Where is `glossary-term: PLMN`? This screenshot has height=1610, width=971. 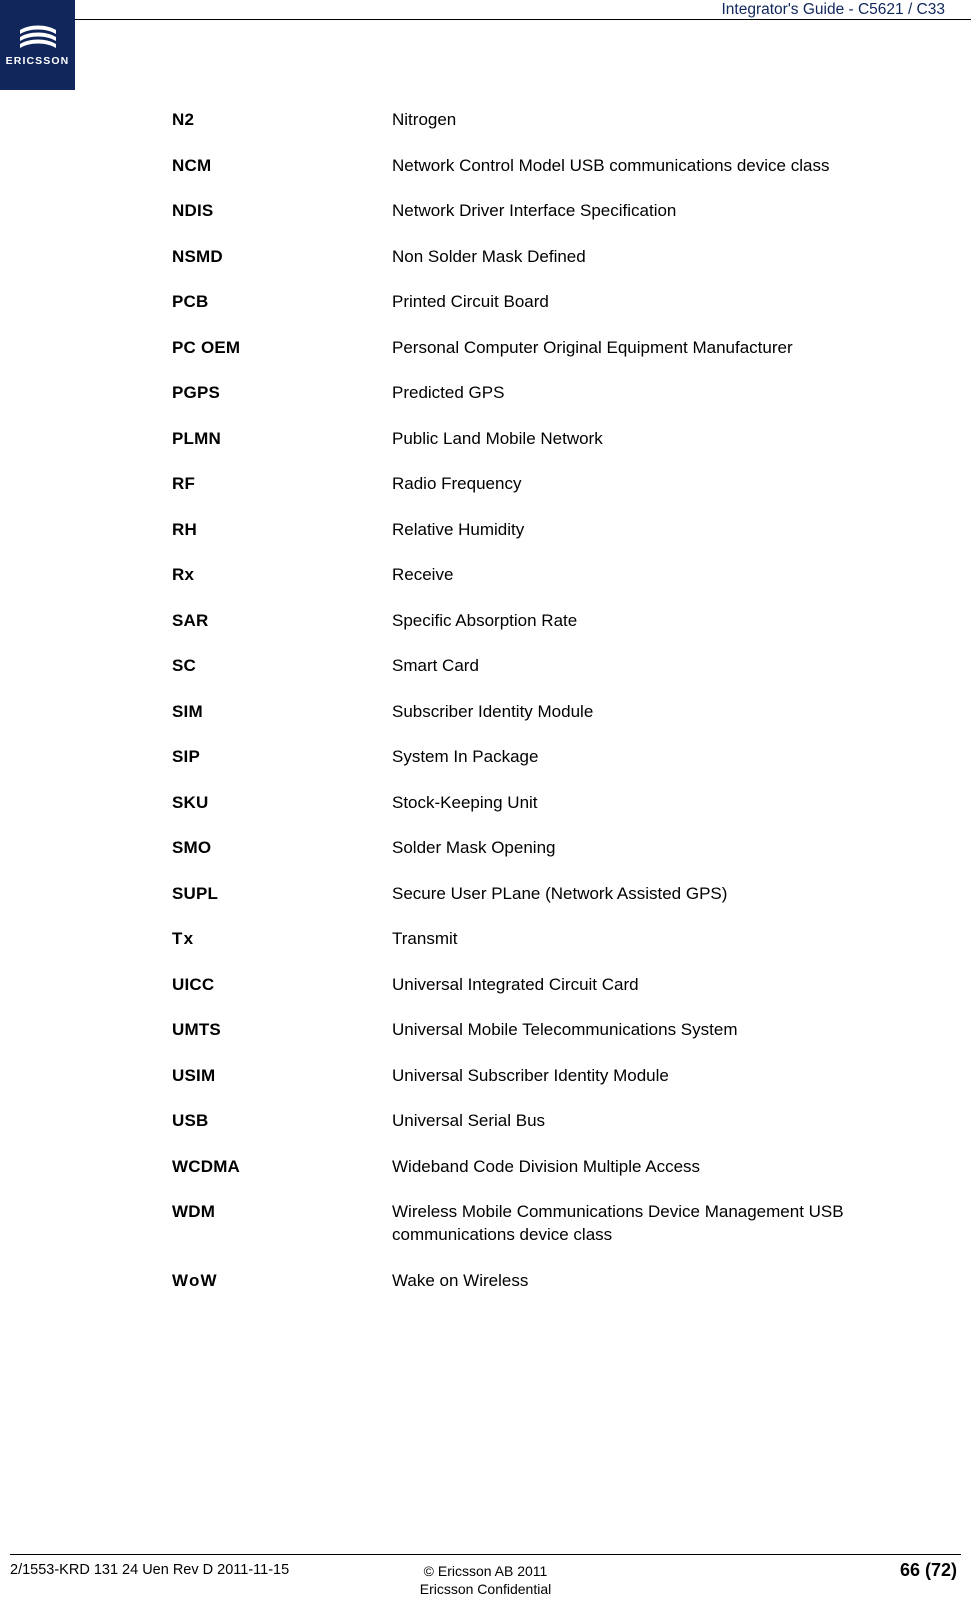
glossary-term: PLMN is located at coordinates (196, 438).